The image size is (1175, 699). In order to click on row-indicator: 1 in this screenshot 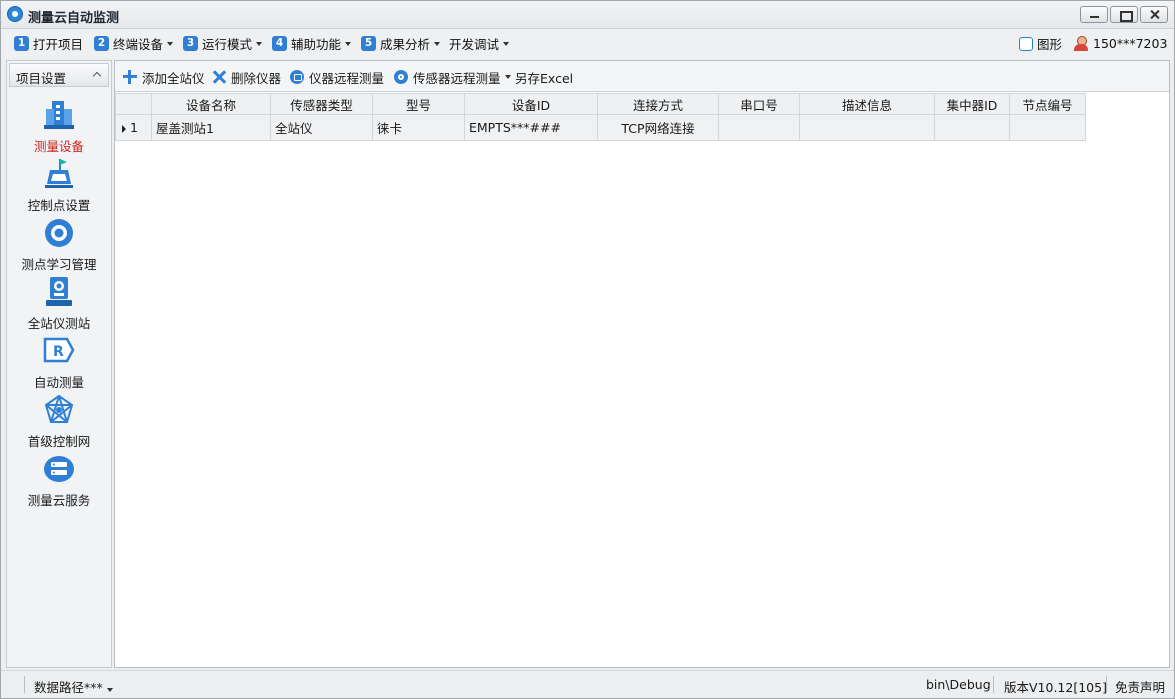, I will do `click(133, 127)`.